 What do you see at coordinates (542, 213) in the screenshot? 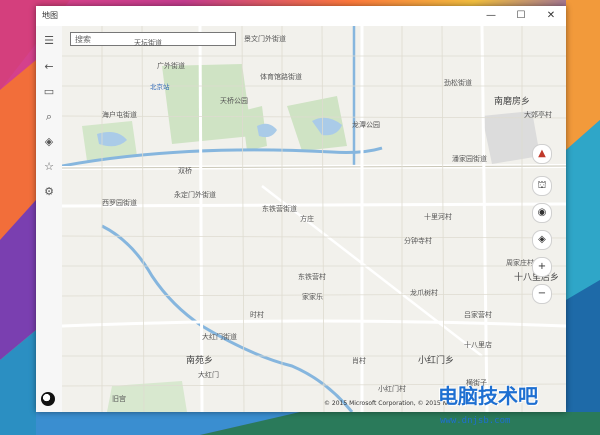
I see `locate-me-button: ◉` at bounding box center [542, 213].